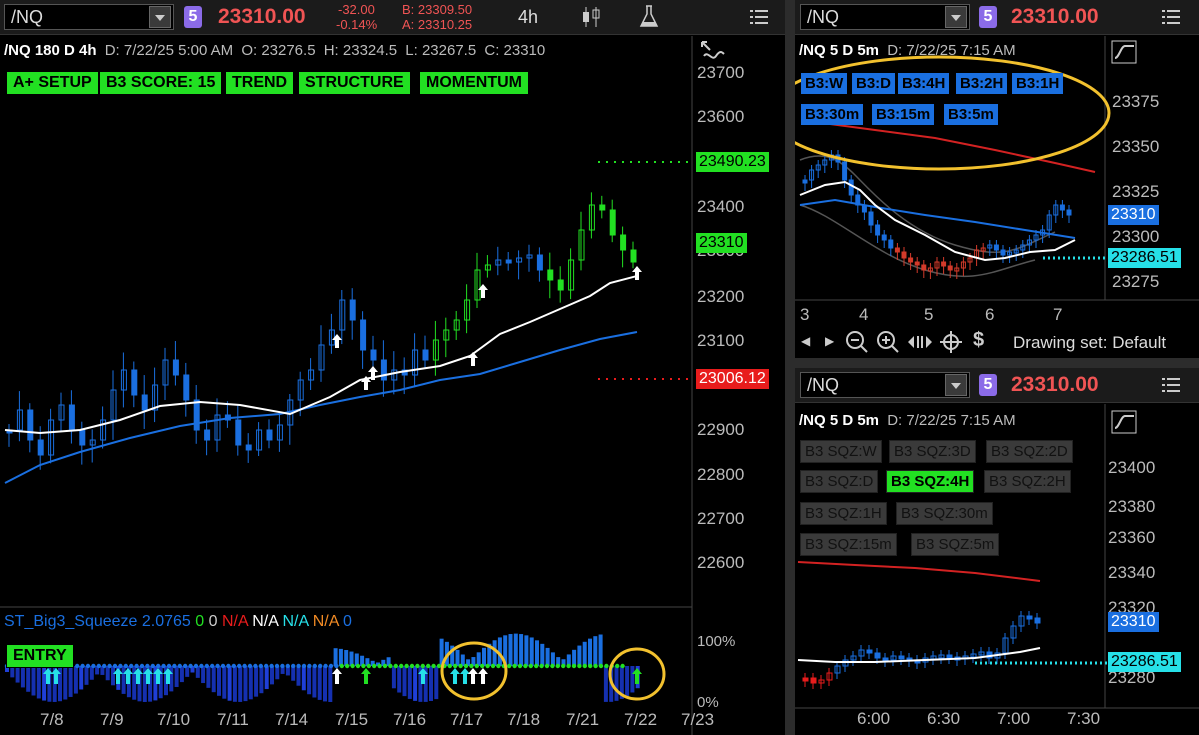 The height and width of the screenshot is (735, 1199). I want to click on b3-weekly-button: B3:W, so click(824, 83).